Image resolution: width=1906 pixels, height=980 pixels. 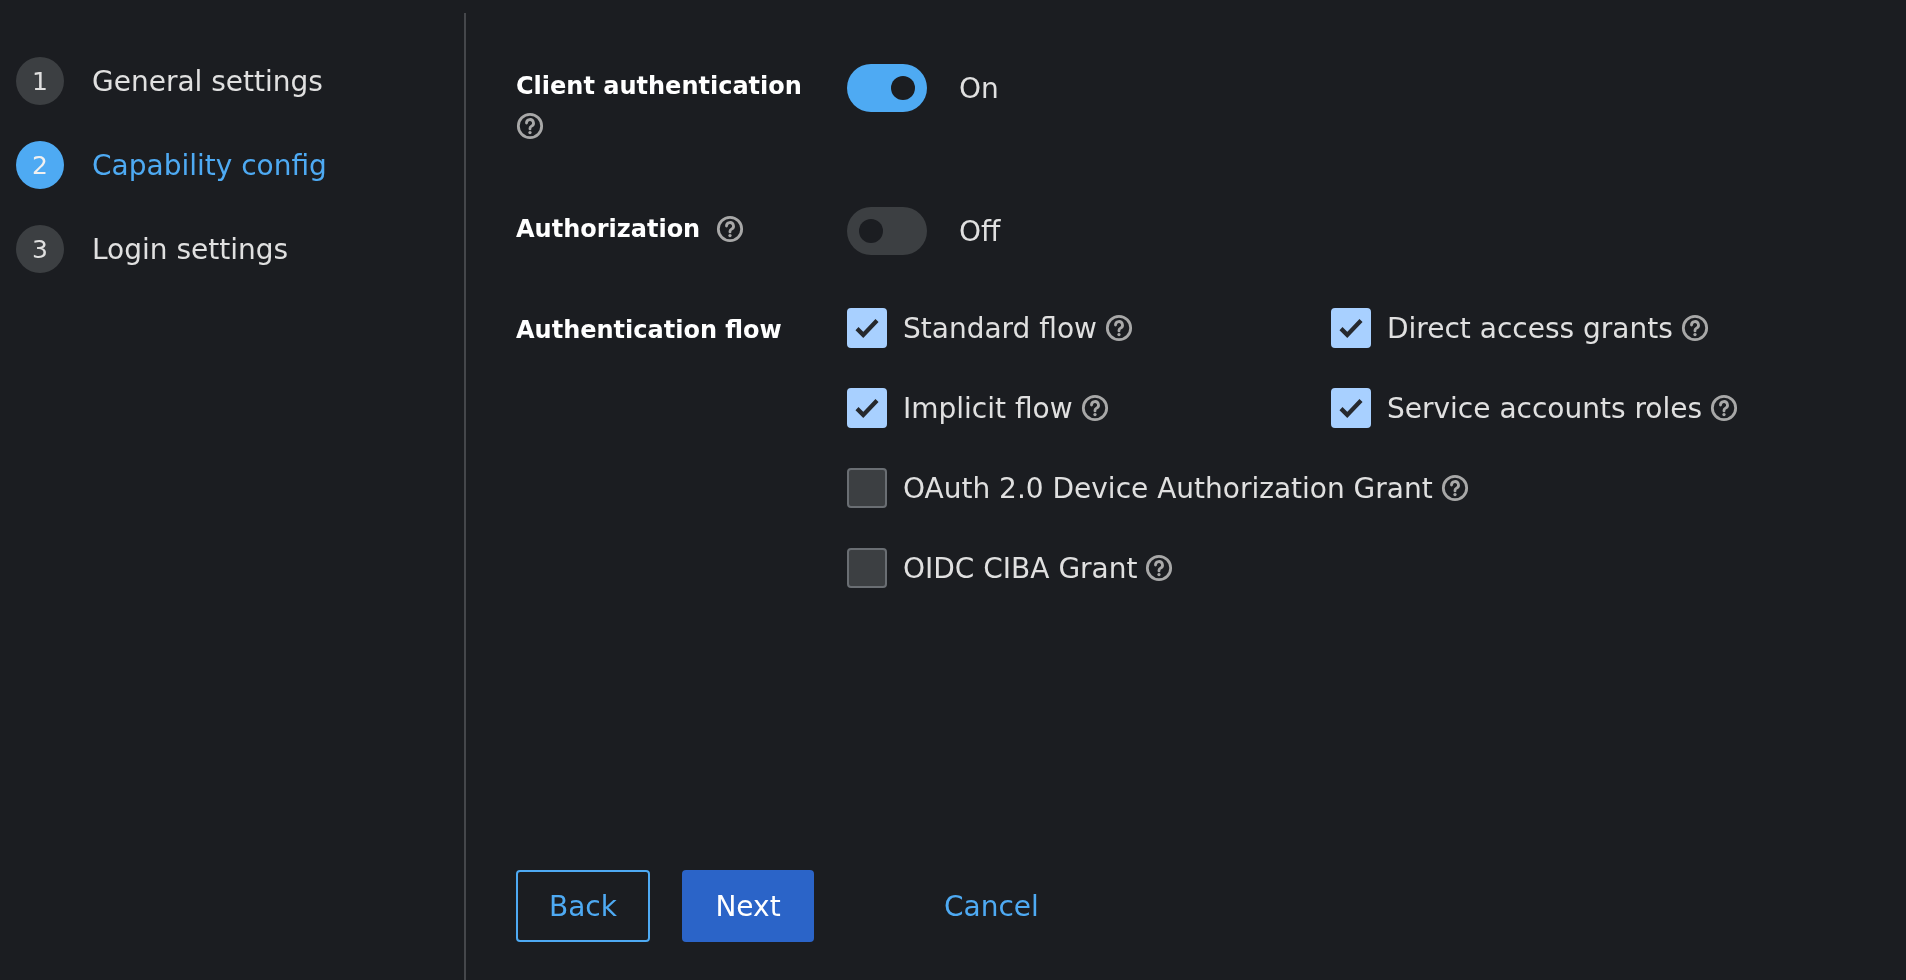 What do you see at coordinates (1020, 568) in the screenshot?
I see `checkbox-label: OIDC CIBA Grant` at bounding box center [1020, 568].